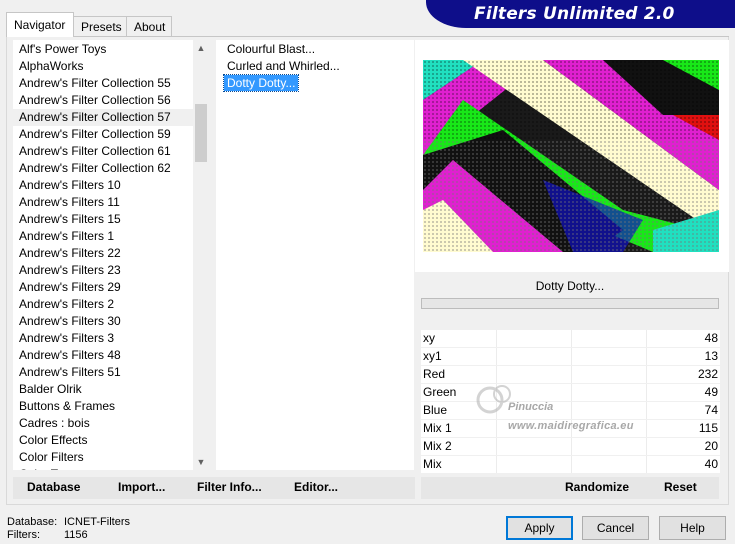  I want to click on category-item: Buttons & Frames, so click(111, 406).